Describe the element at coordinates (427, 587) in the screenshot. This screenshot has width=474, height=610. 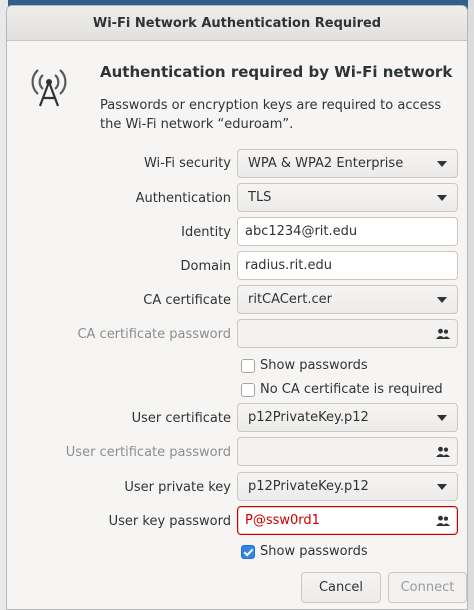
I see `connect-button: Connect` at that location.